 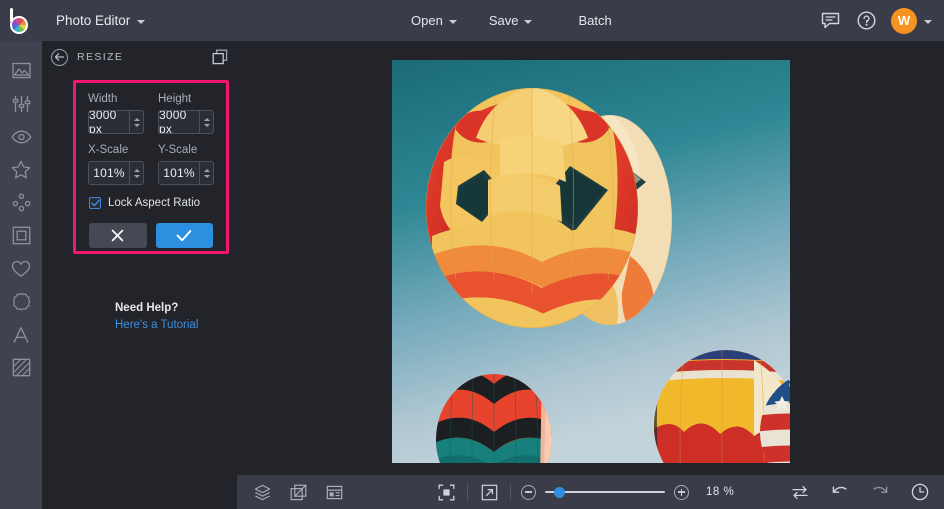 I want to click on history-button, so click(x=920, y=492).